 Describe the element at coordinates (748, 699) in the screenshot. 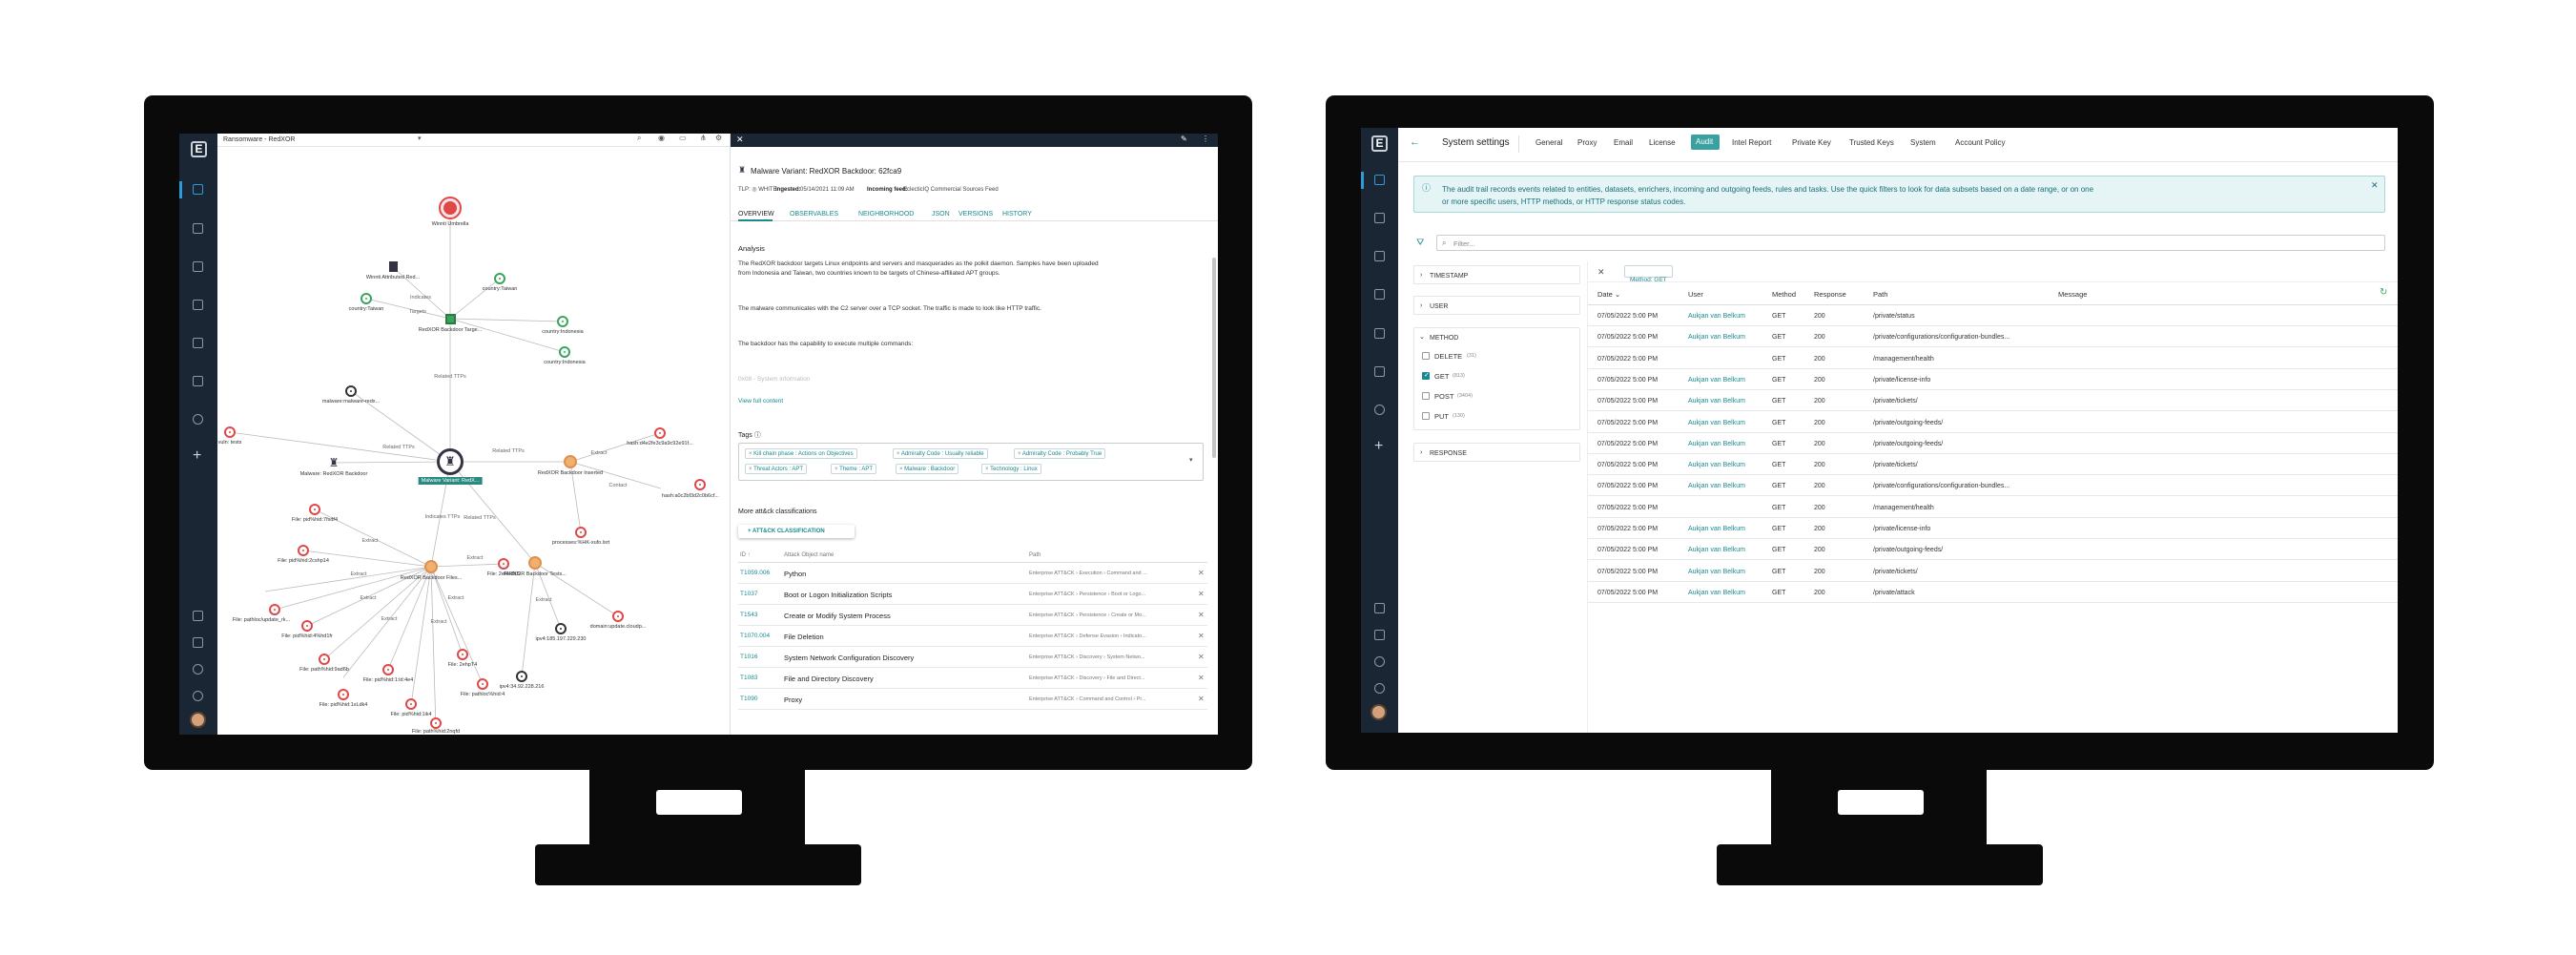

I see `attack-id: T1090` at that location.